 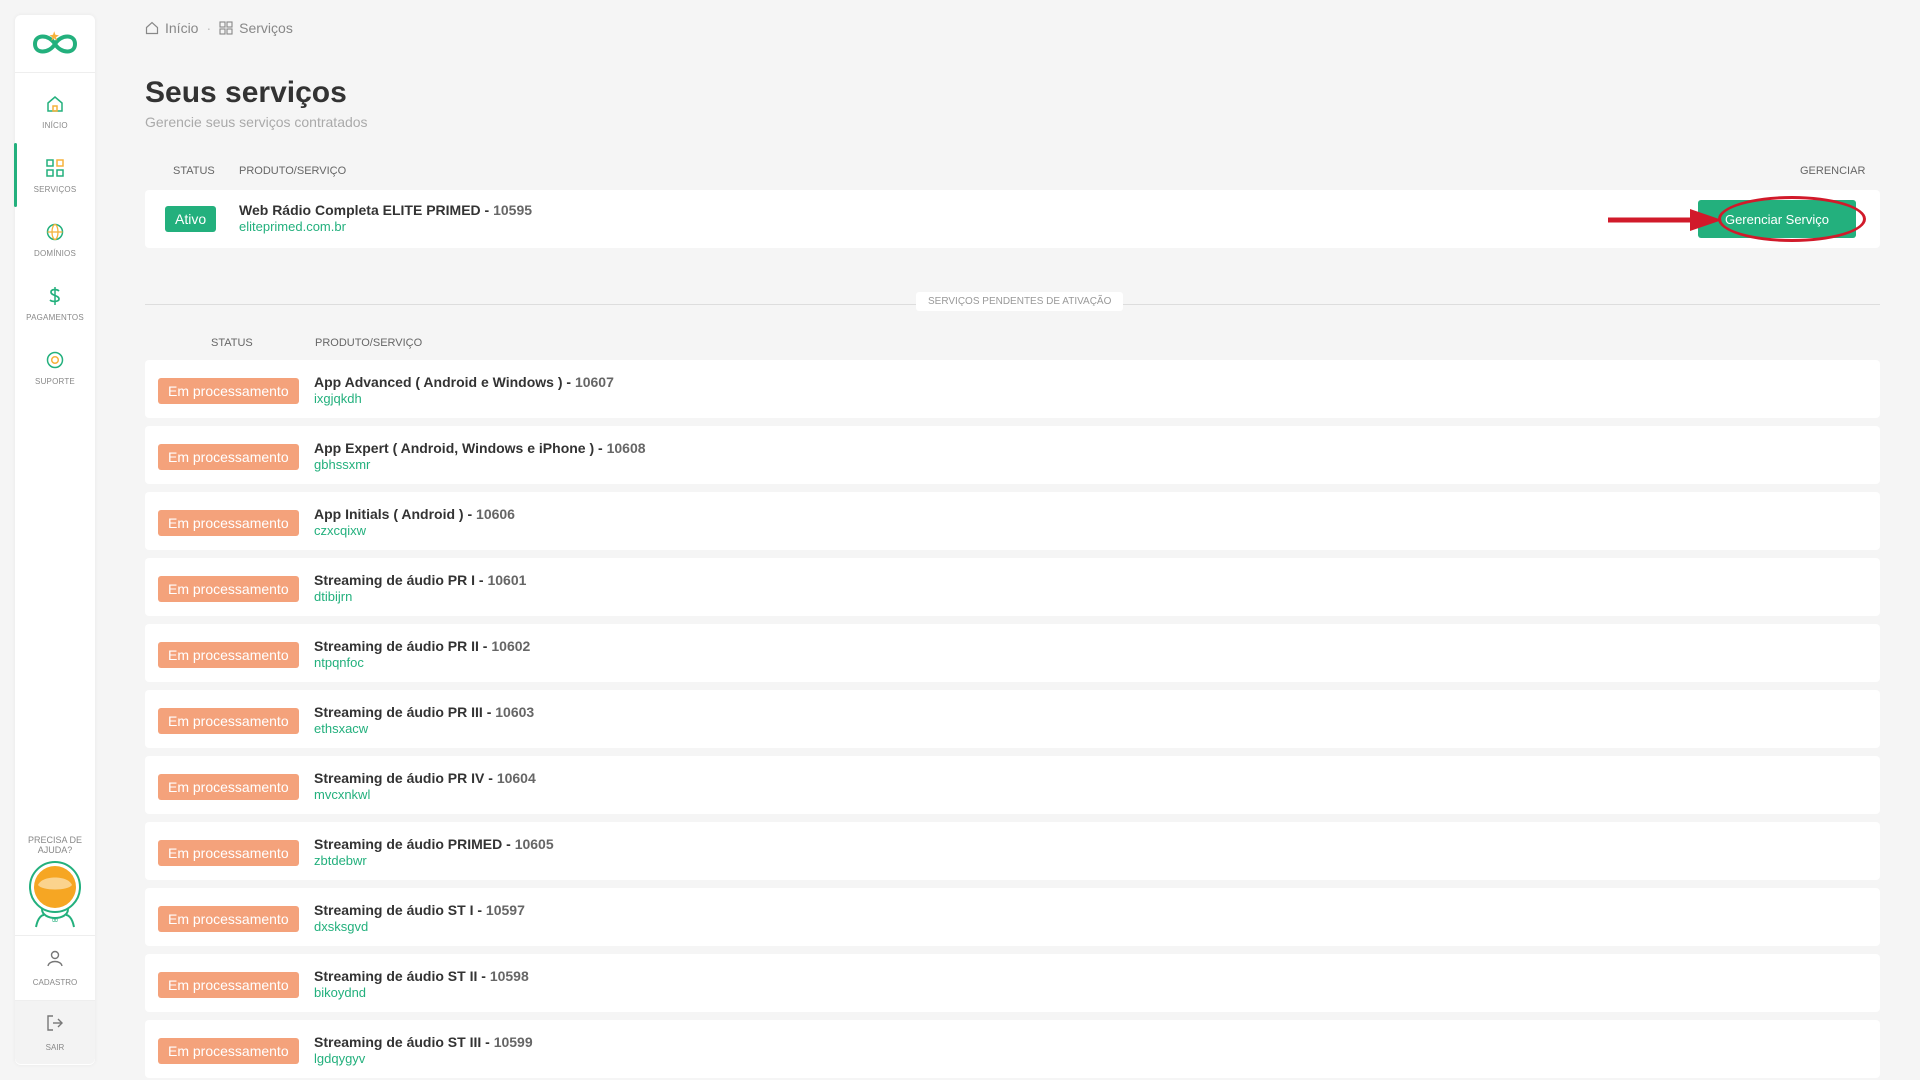 I want to click on product-name: Streaming de áudio ST I - 10597, so click(x=419, y=910).